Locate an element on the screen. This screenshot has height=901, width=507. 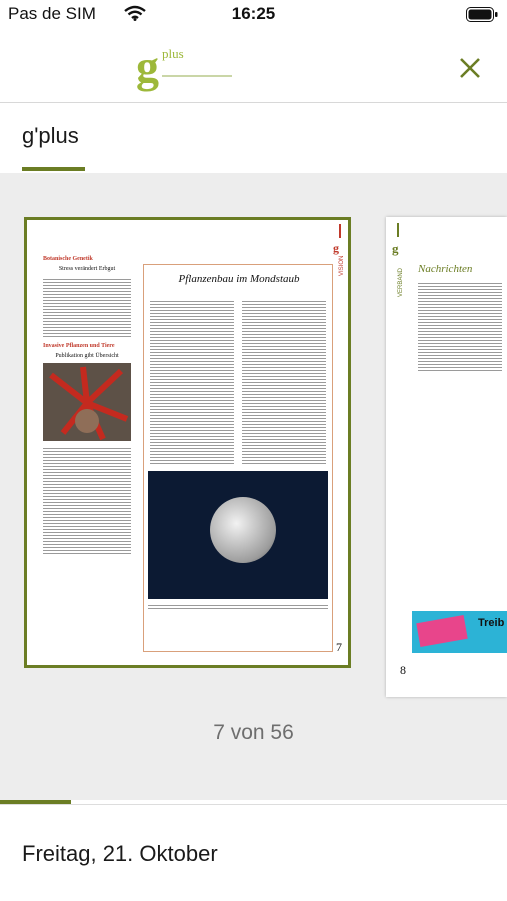
nav-bar: g plus is located at coordinates (253, 66).